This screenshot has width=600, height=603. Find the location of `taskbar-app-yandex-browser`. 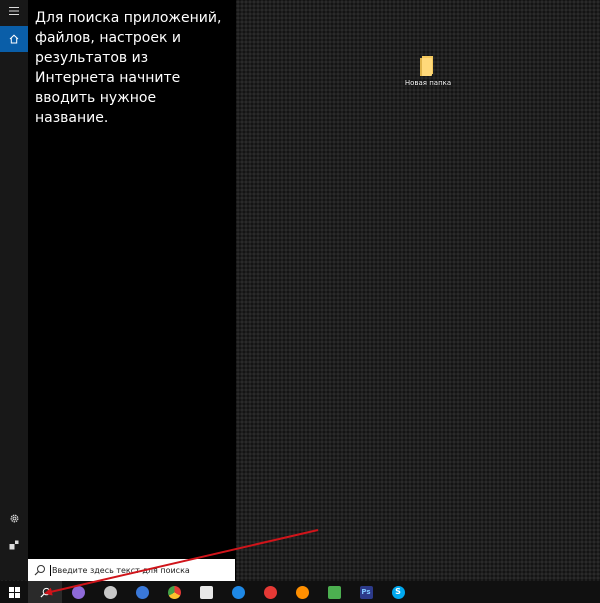

taskbar-app-yandex-browser is located at coordinates (110, 592).